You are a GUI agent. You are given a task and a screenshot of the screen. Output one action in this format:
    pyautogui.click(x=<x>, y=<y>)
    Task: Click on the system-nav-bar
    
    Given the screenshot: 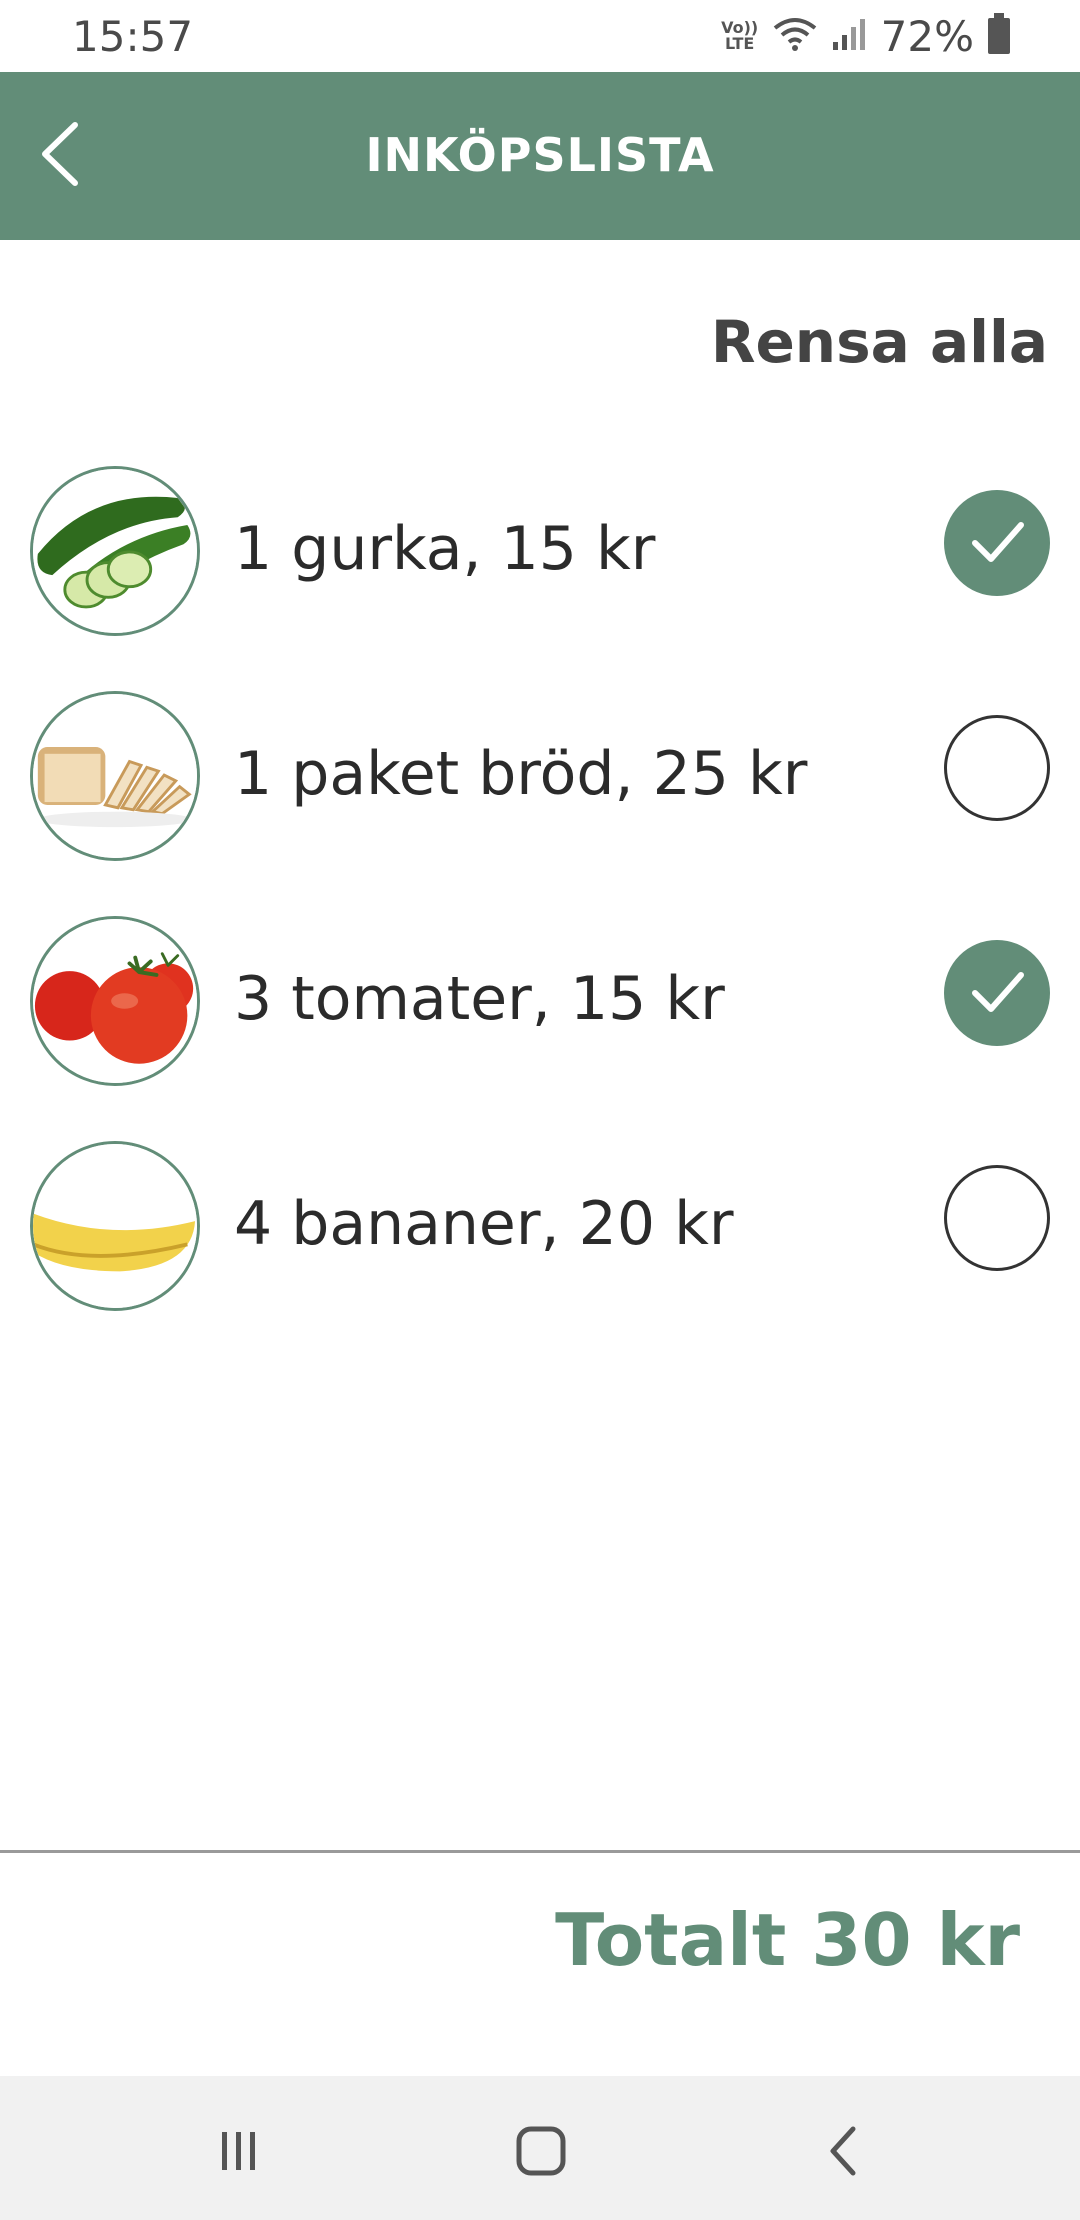 What is the action you would take?
    pyautogui.click(x=540, y=2148)
    